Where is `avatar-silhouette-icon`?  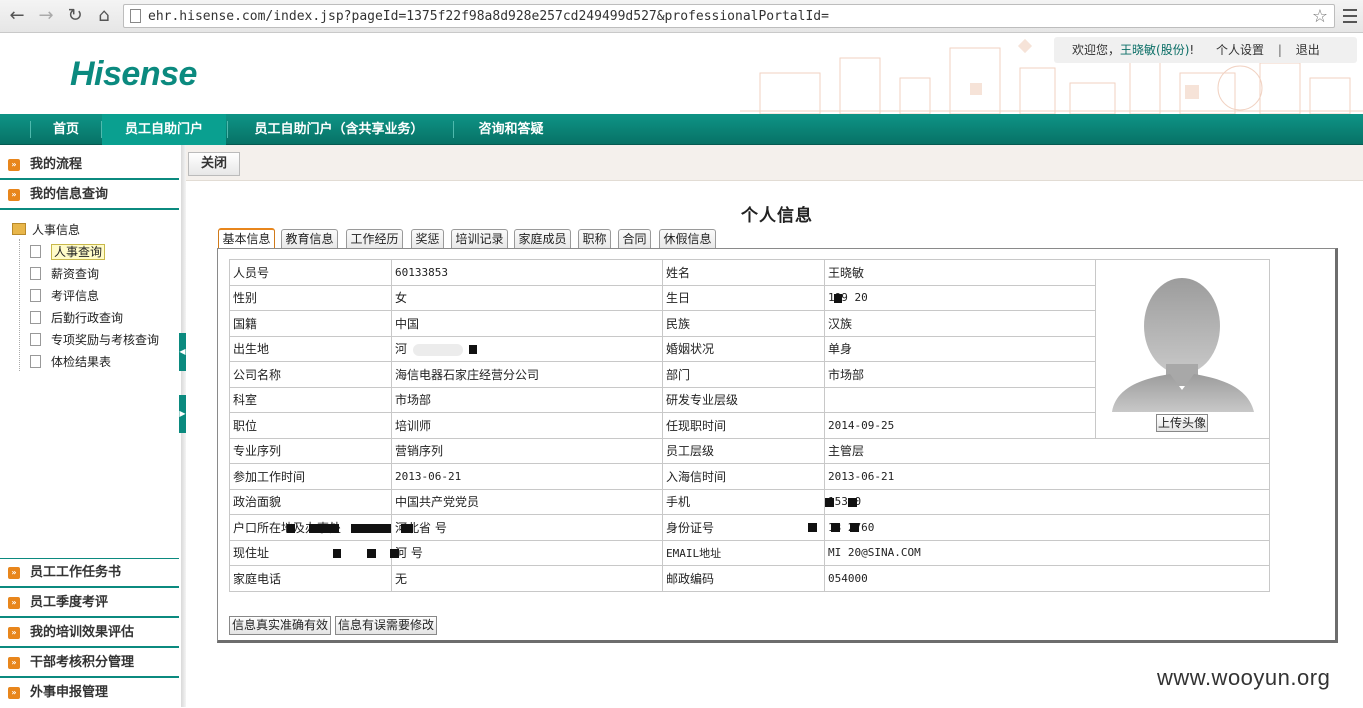
avatar-silhouette-icon is located at coordinates (1183, 339).